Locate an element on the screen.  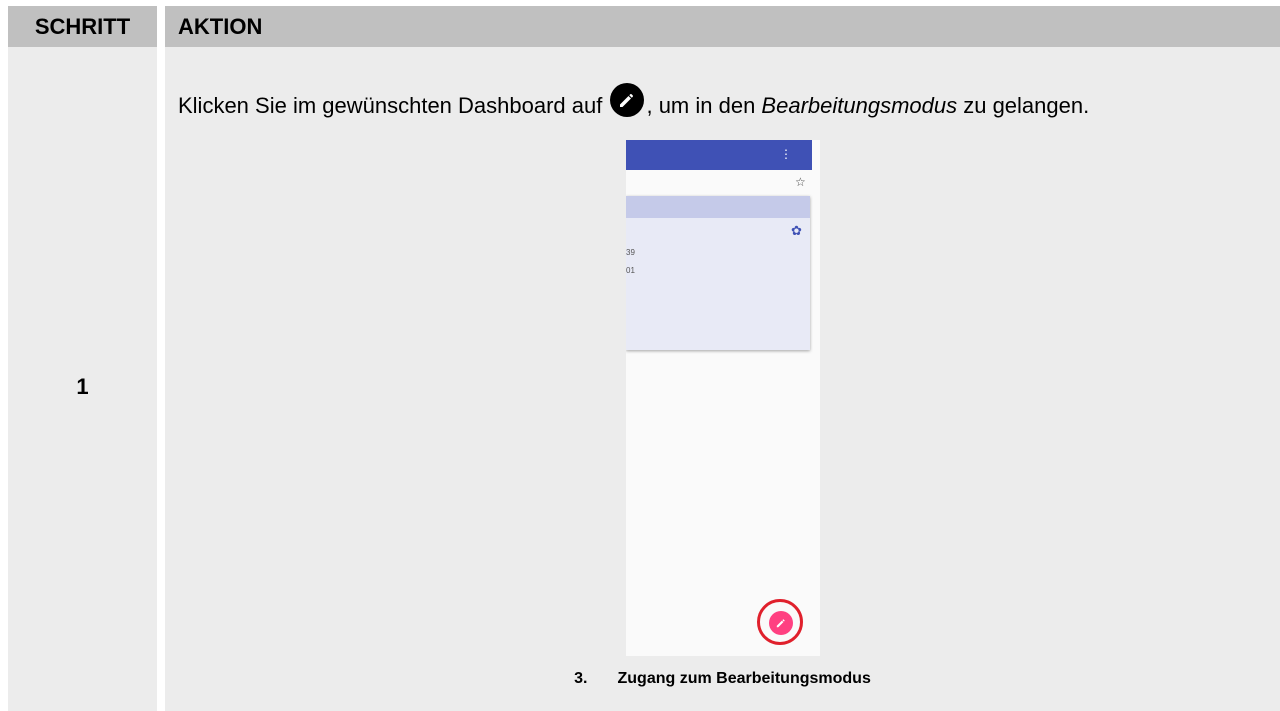
header-step: SCHRITT is located at coordinates (82, 26).